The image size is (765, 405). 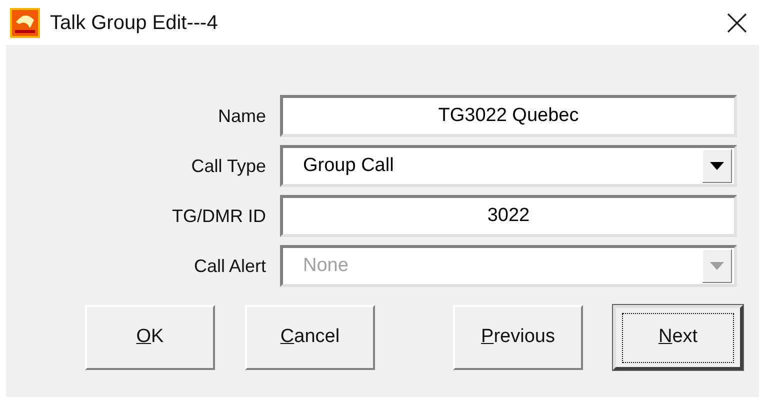 What do you see at coordinates (134, 23) in the screenshot?
I see `window-title: Talk Group Edit---4` at bounding box center [134, 23].